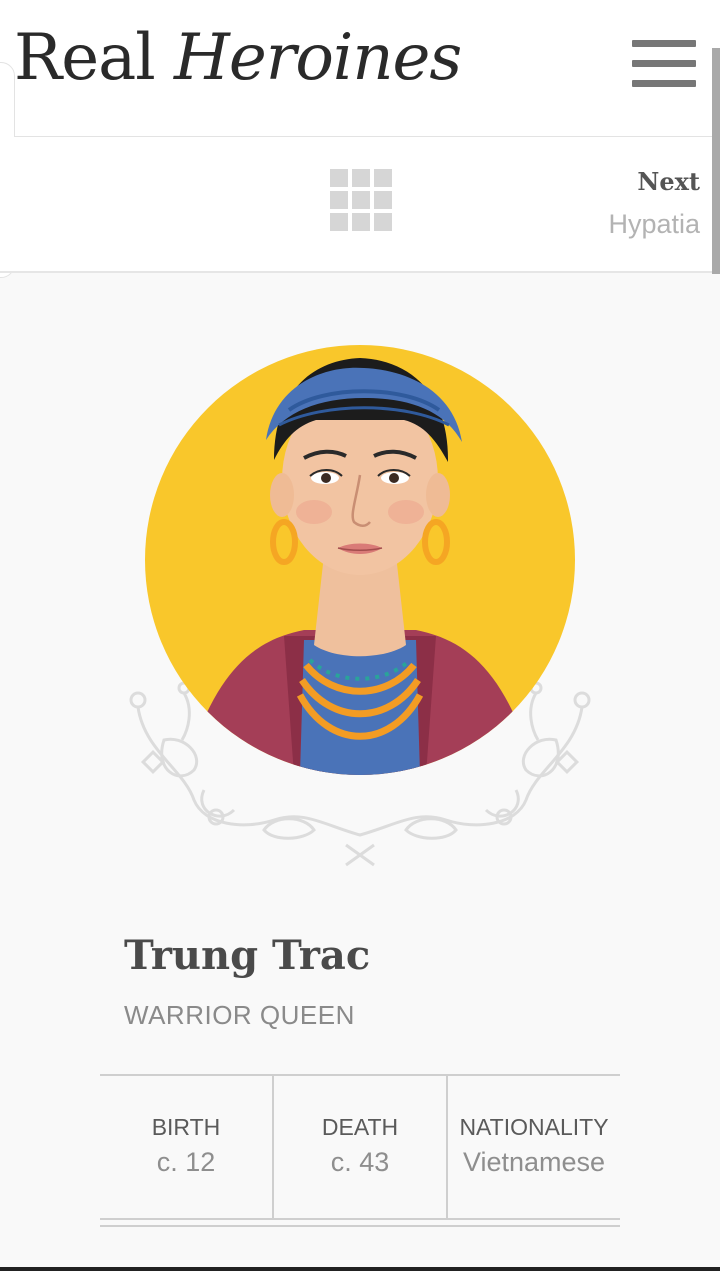 This screenshot has width=720, height=1271. I want to click on fact-label: DEATH, so click(360, 1127).